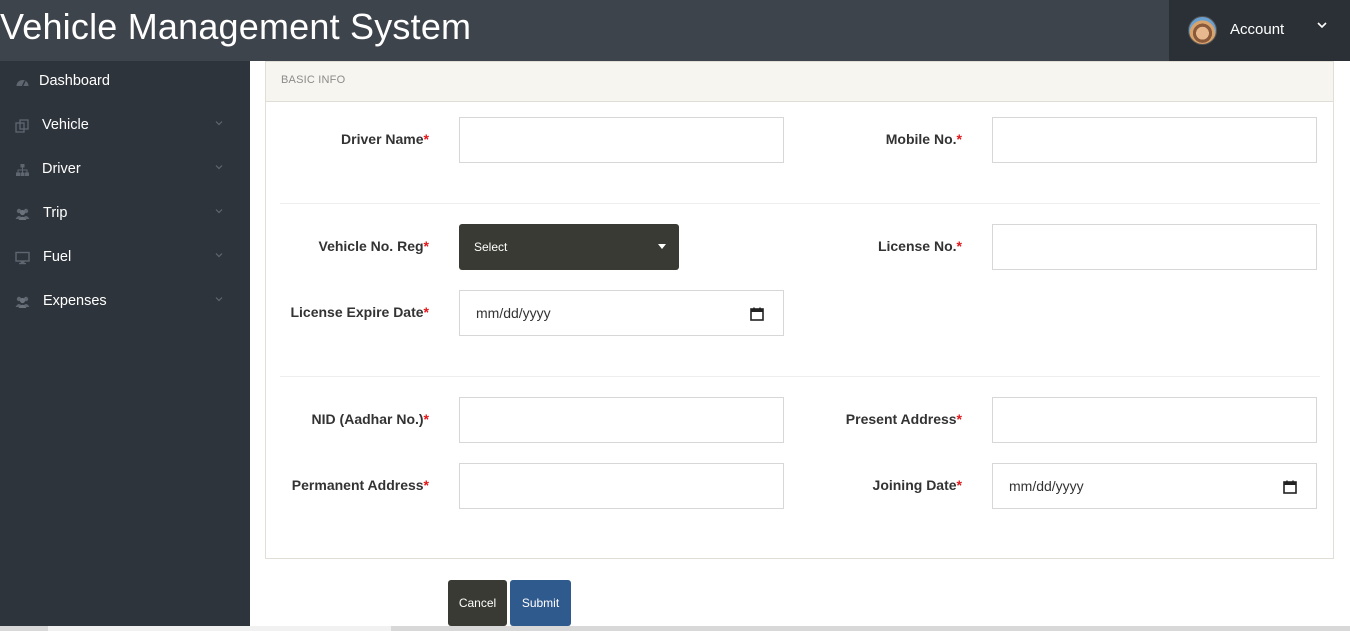 The image size is (1350, 631). I want to click on vehicle-no-reg-select: Select, so click(569, 247).